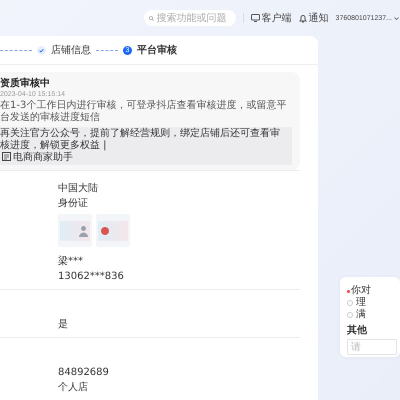  What do you see at coordinates (190, 18) in the screenshot?
I see `search-field: 搜索功能或问题` at bounding box center [190, 18].